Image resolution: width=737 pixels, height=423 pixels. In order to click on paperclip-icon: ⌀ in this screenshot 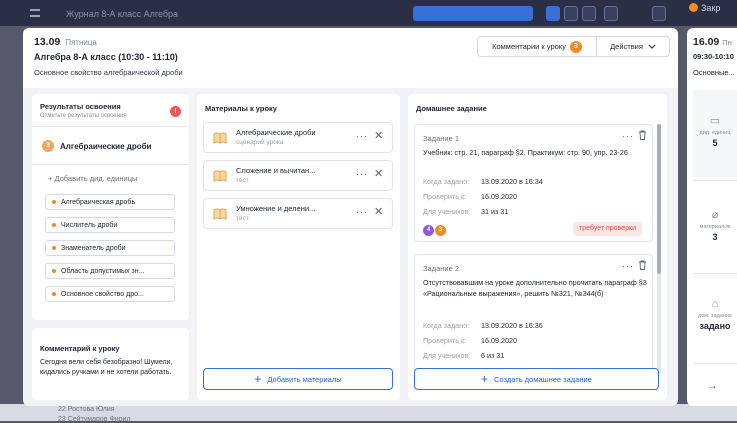, I will do `click(715, 215)`.